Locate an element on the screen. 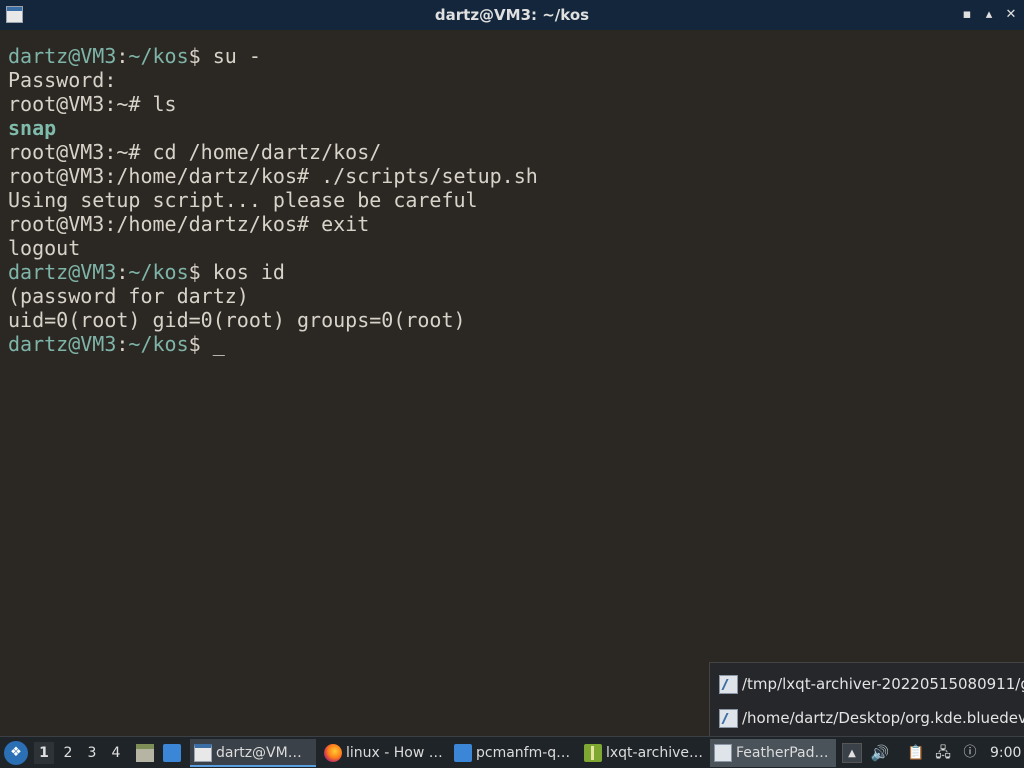 This screenshot has height=768, width=1024. desktop-switch-4: 4 is located at coordinates (116, 753).